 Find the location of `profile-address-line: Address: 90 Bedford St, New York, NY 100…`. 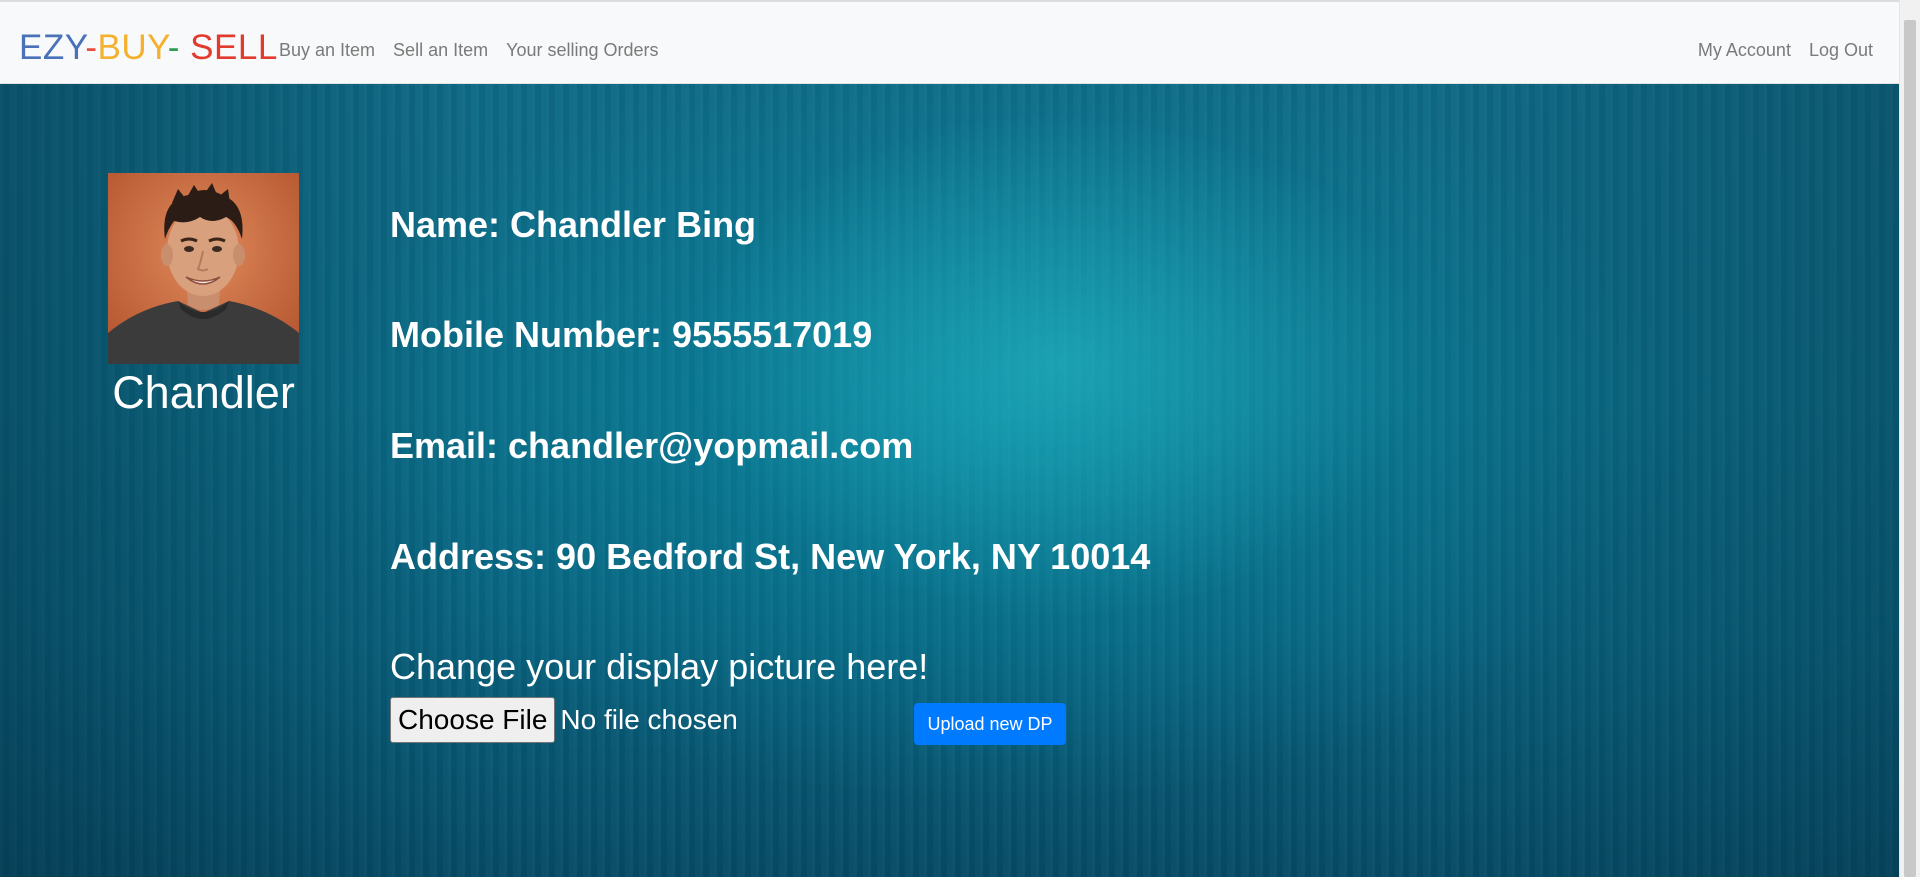

profile-address-line: Address: 90 Bedford St, New York, NY 100… is located at coordinates (770, 556).